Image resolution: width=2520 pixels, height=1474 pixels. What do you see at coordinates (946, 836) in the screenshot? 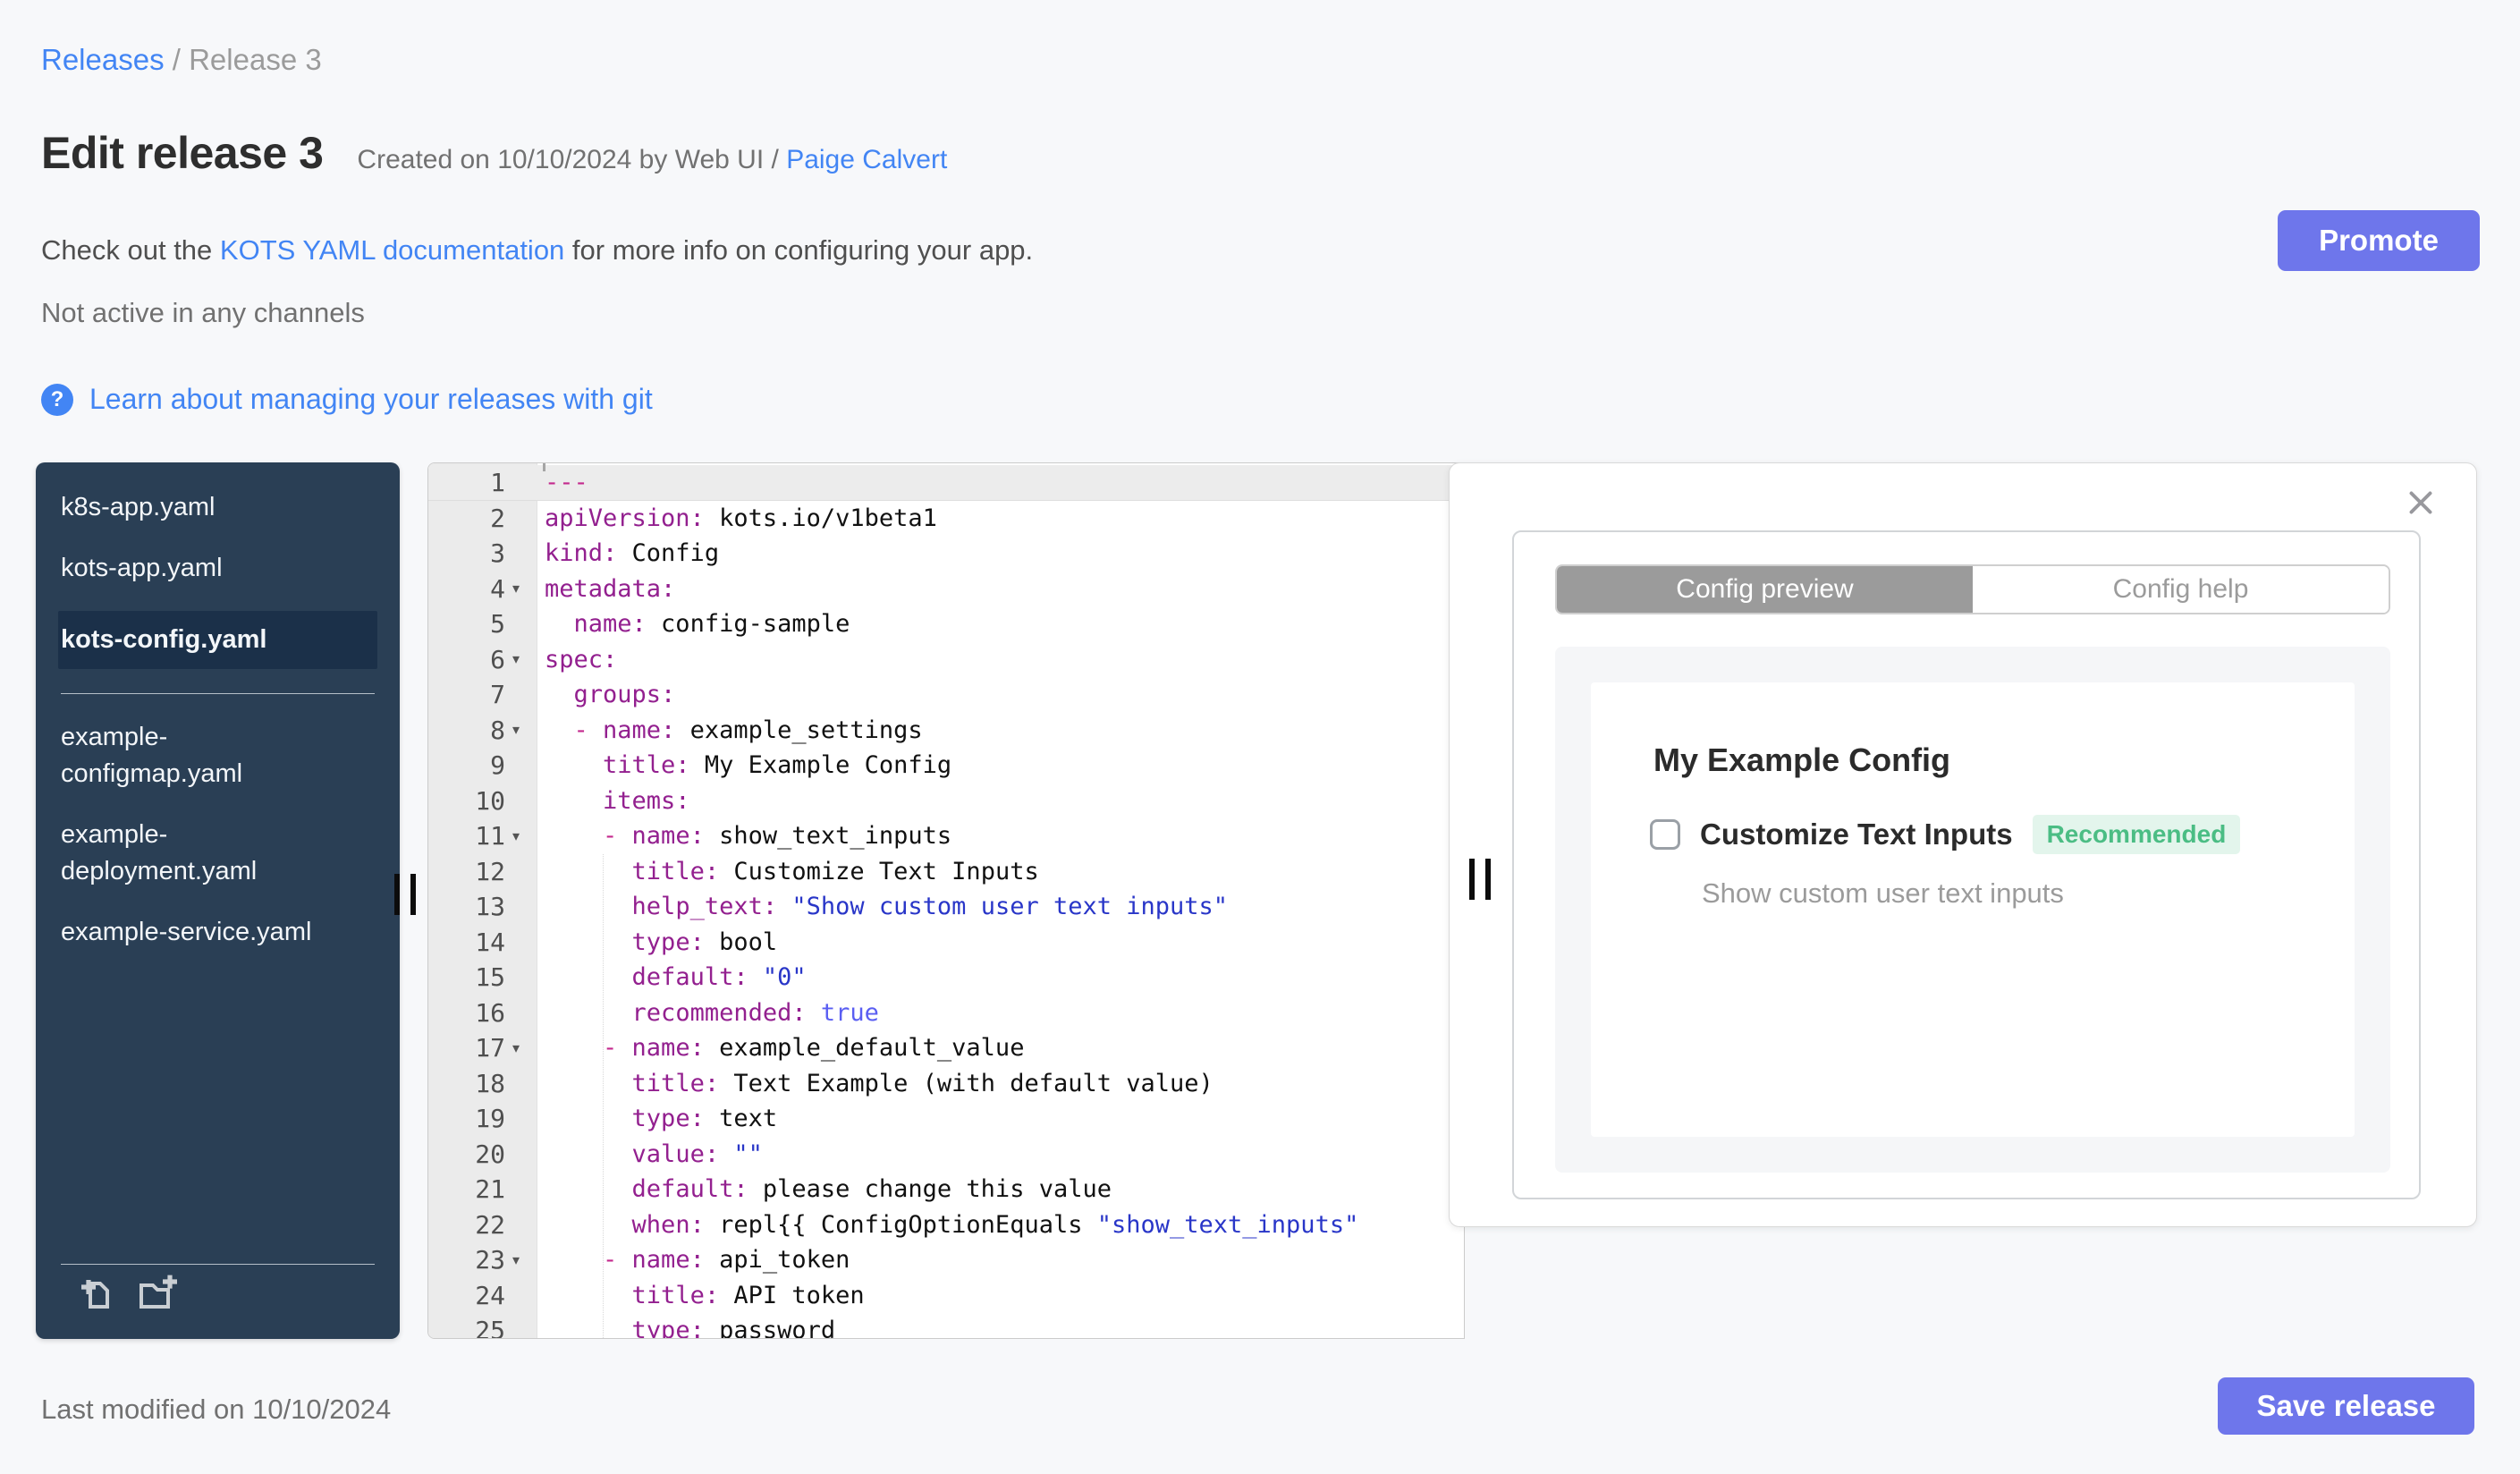
I see `code-line-11: 11 ▾ - name: show_text_inputs` at bounding box center [946, 836].